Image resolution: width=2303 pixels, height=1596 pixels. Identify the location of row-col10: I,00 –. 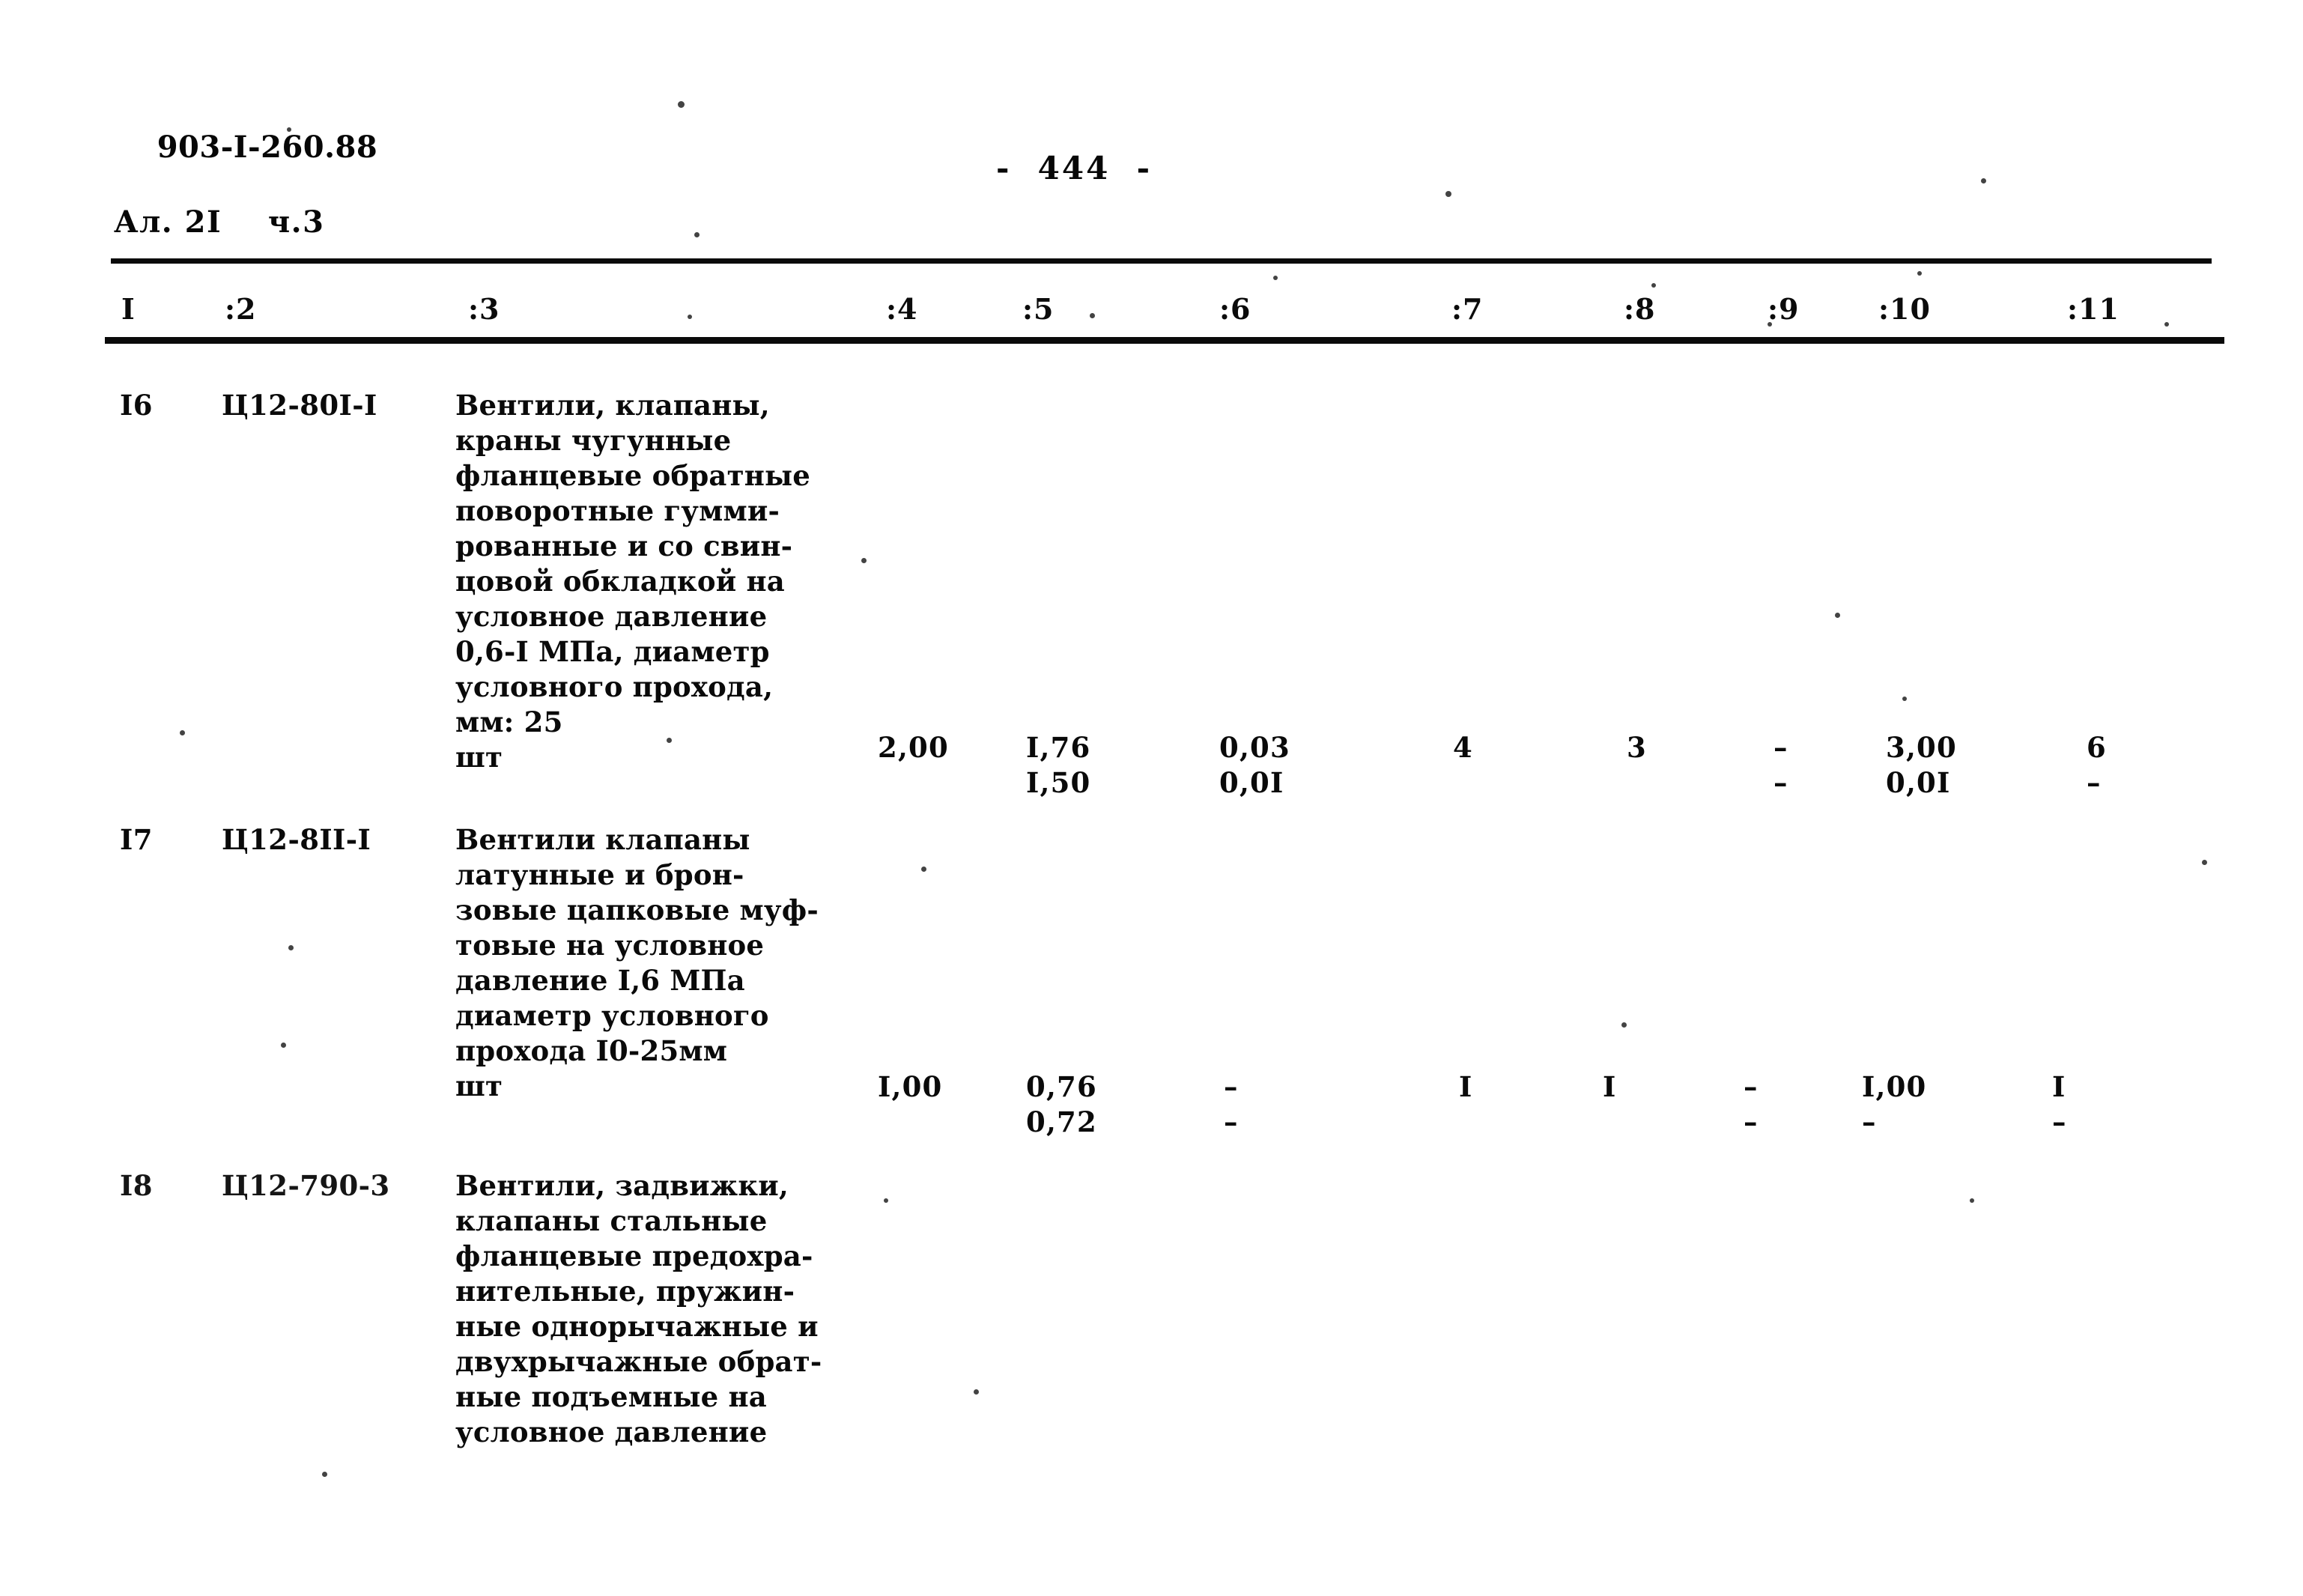
(1894, 1104).